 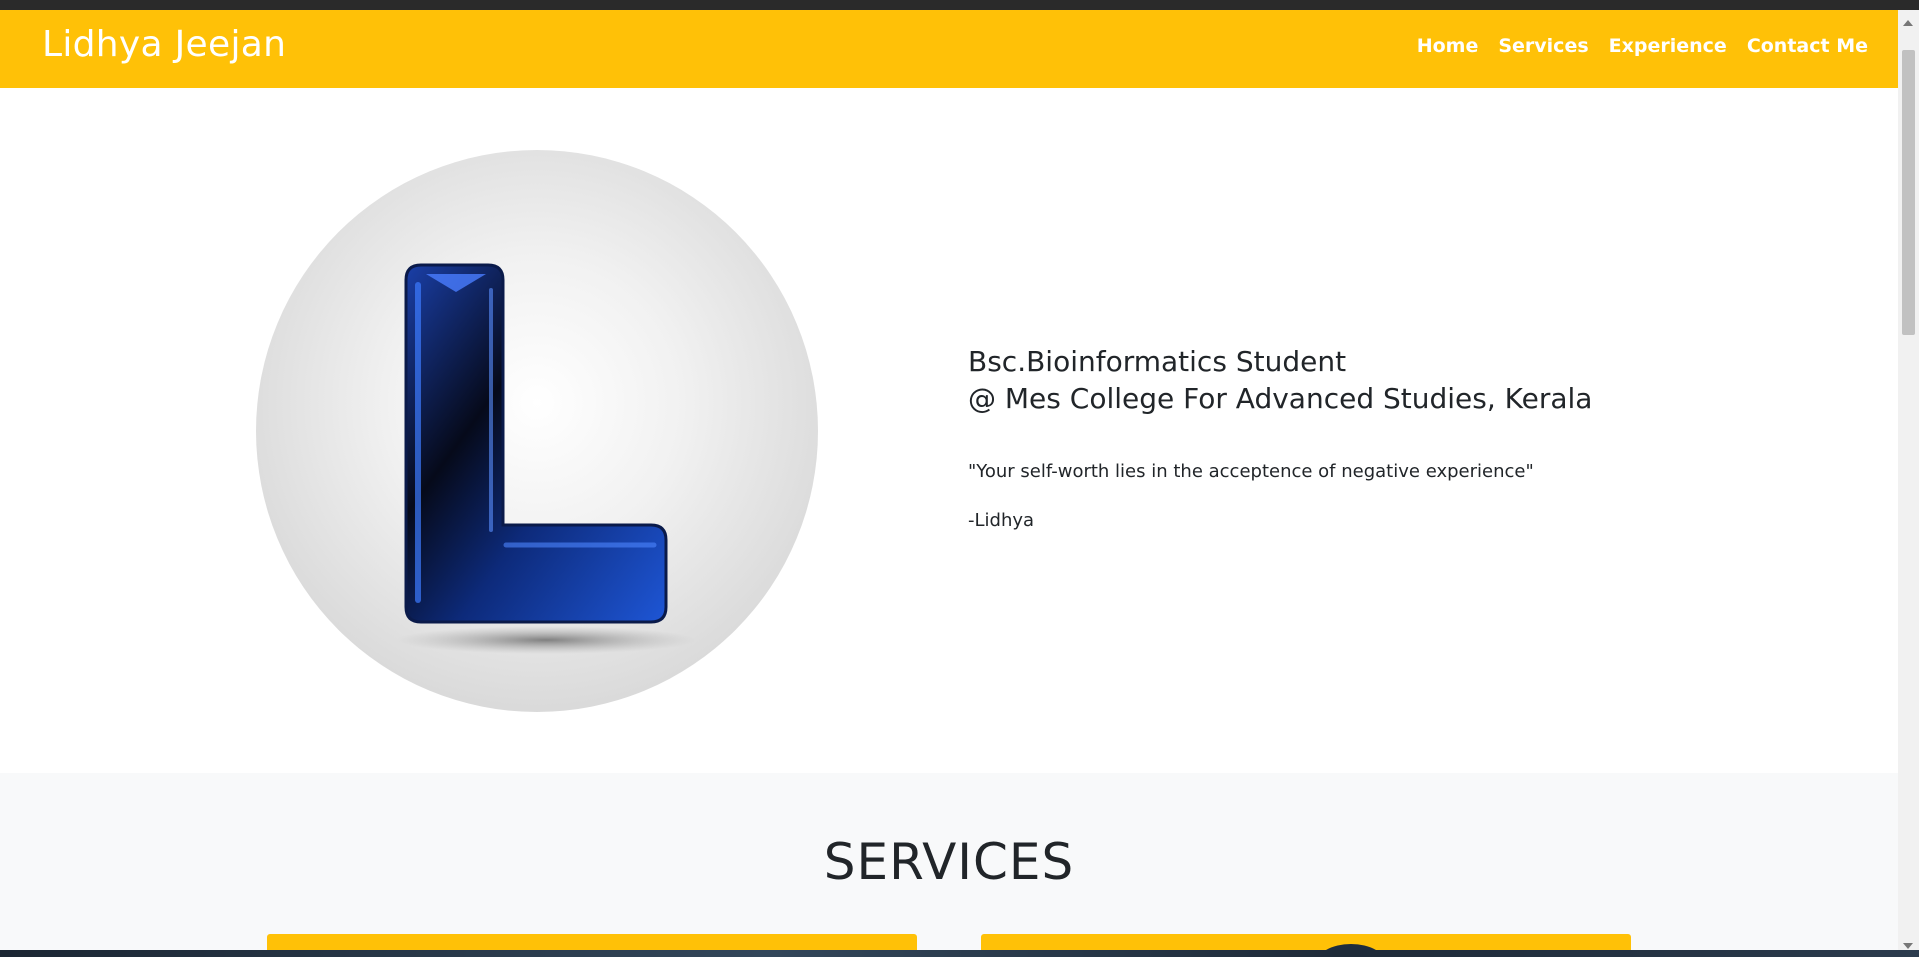 I want to click on taskbar-strip, so click(x=959, y=953).